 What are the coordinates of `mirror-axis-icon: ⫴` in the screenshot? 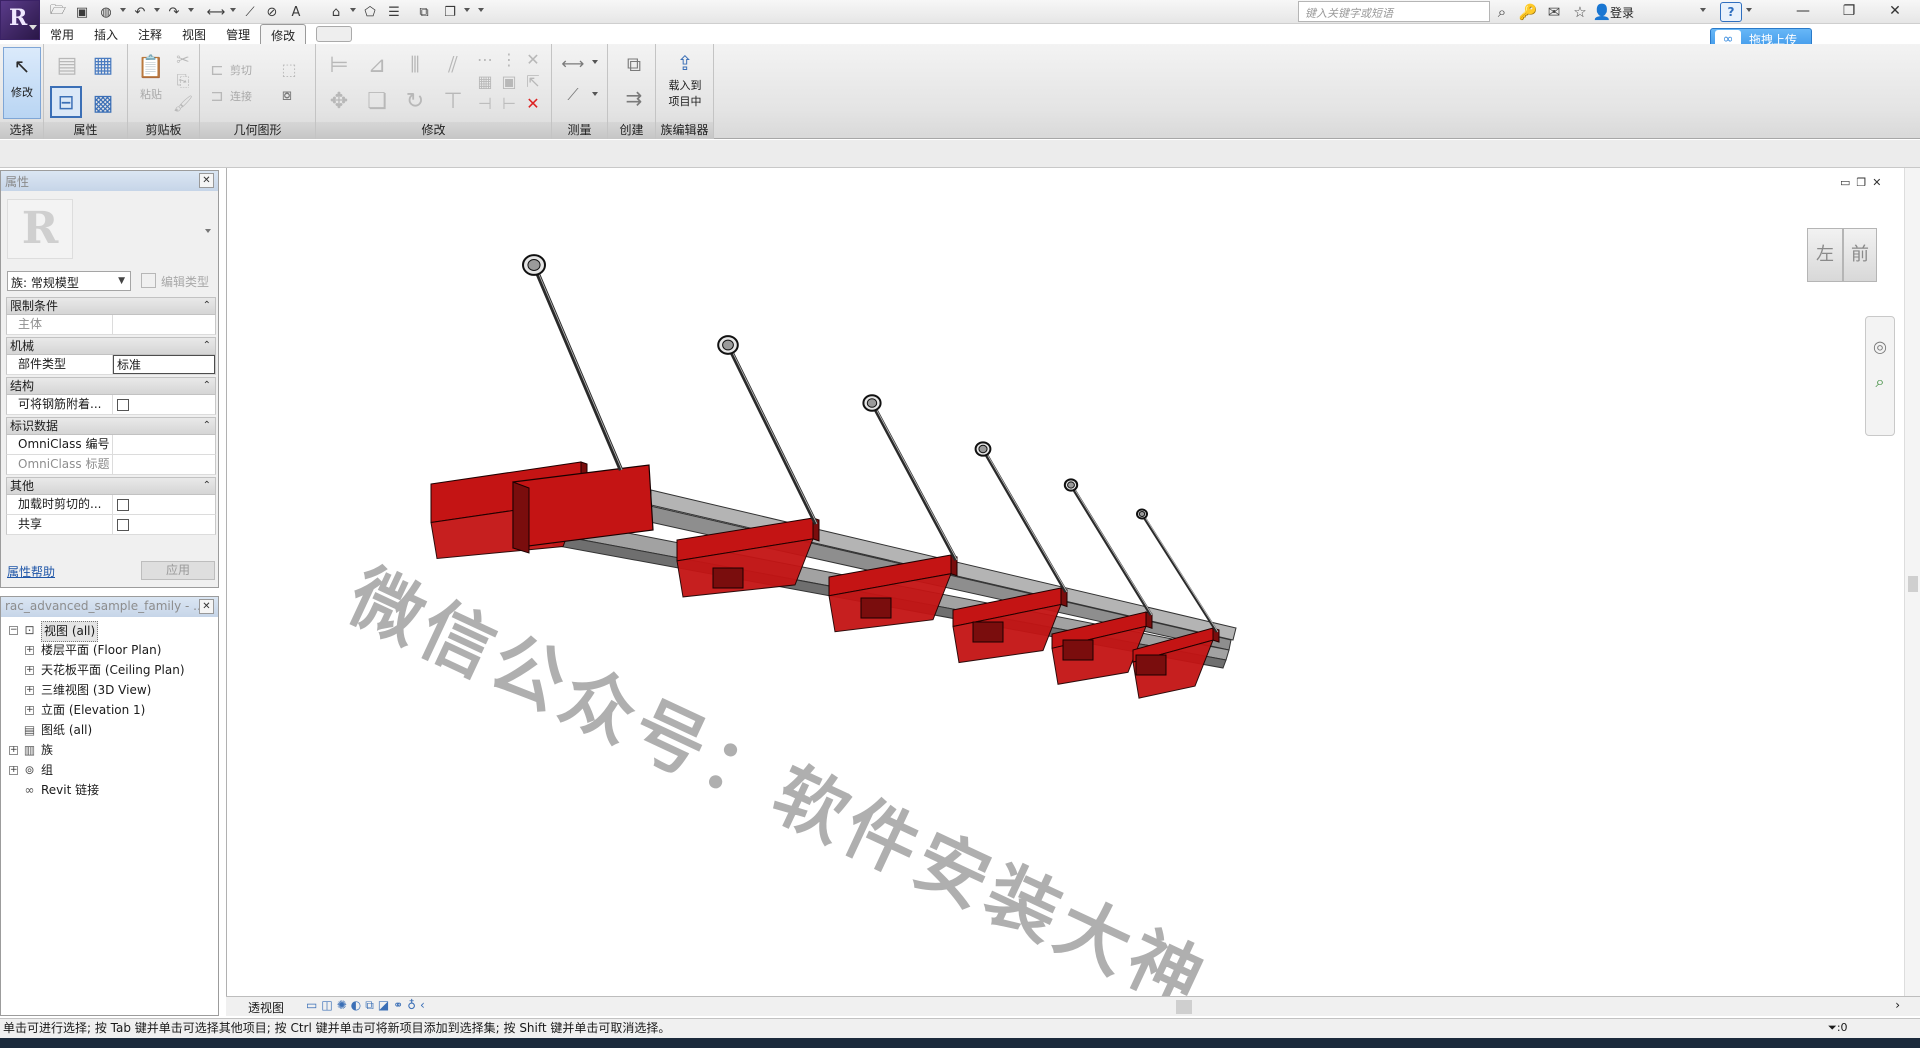 It's located at (415, 65).